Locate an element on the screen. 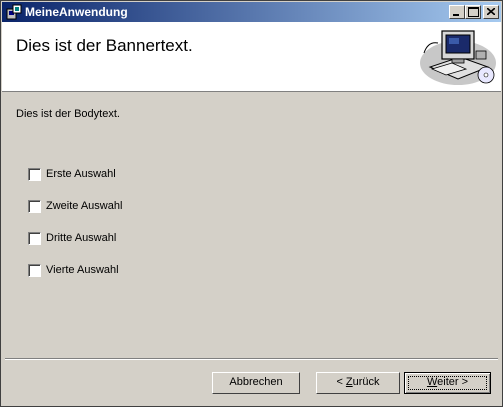  option-label: Zweite Auswahl is located at coordinates (84, 206).